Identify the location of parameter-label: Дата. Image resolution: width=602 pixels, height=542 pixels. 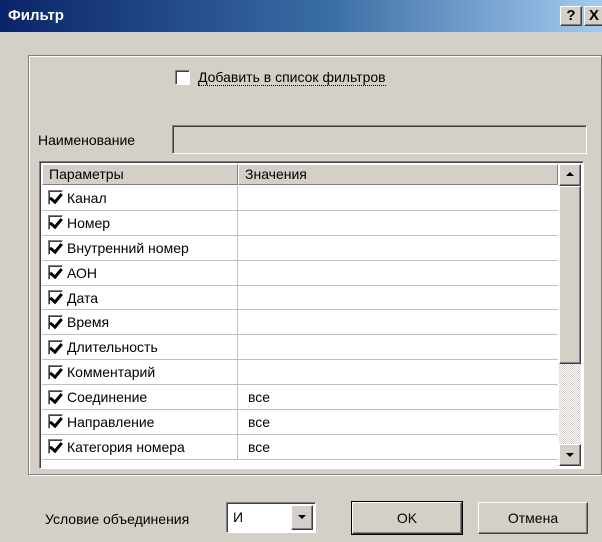
(83, 297).